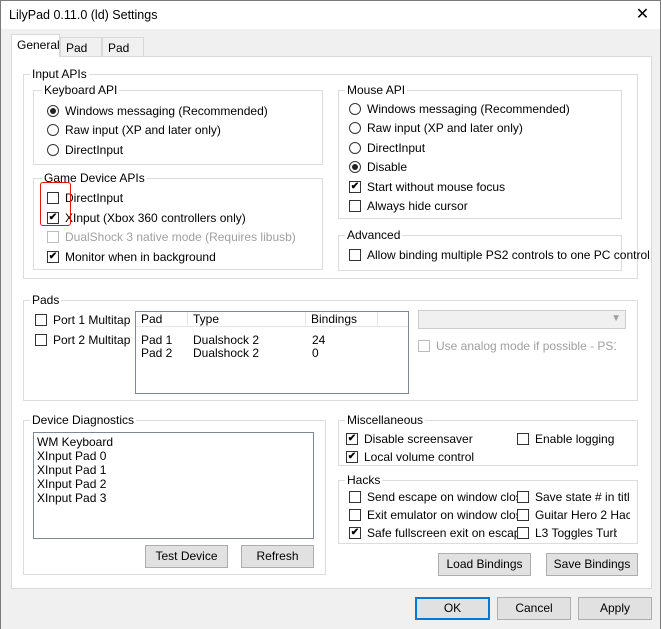 This screenshot has height=629, width=661. I want to click on disable-screensaver-checkbox: ✔ Disable screensaver, so click(409, 439).